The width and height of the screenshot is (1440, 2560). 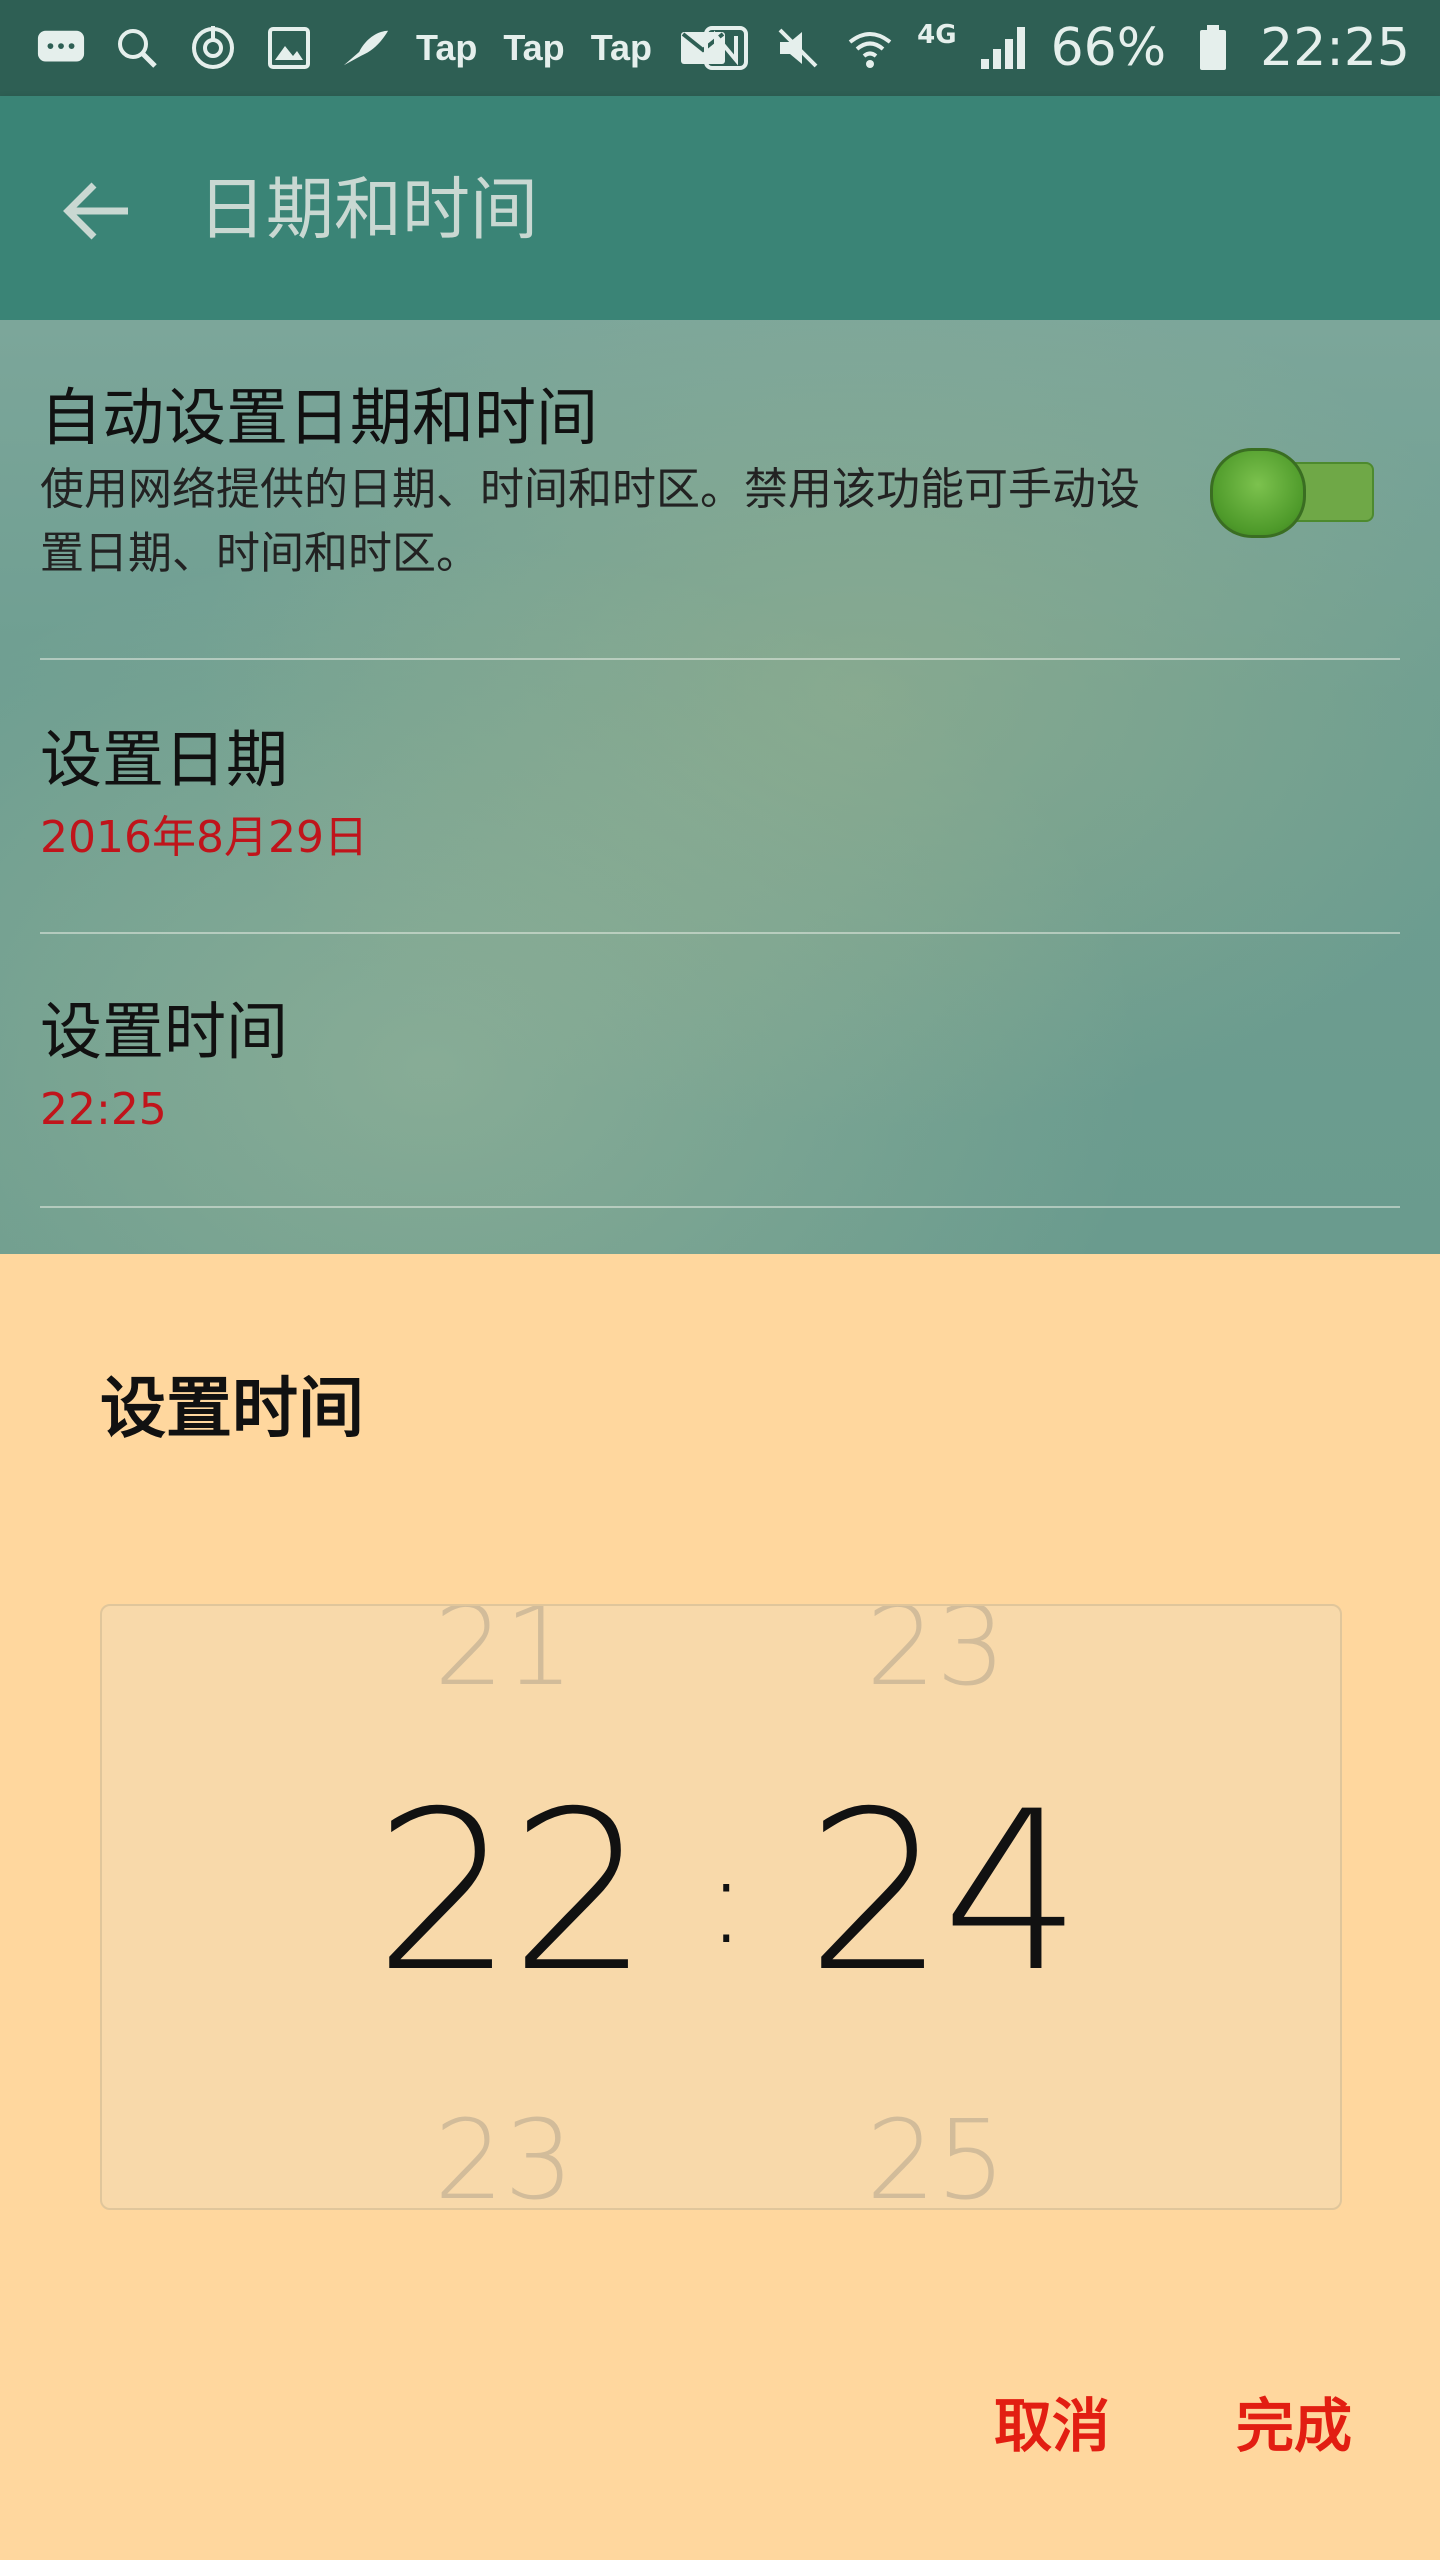 I want to click on auto-datetime-toggle, so click(x=1292, y=493).